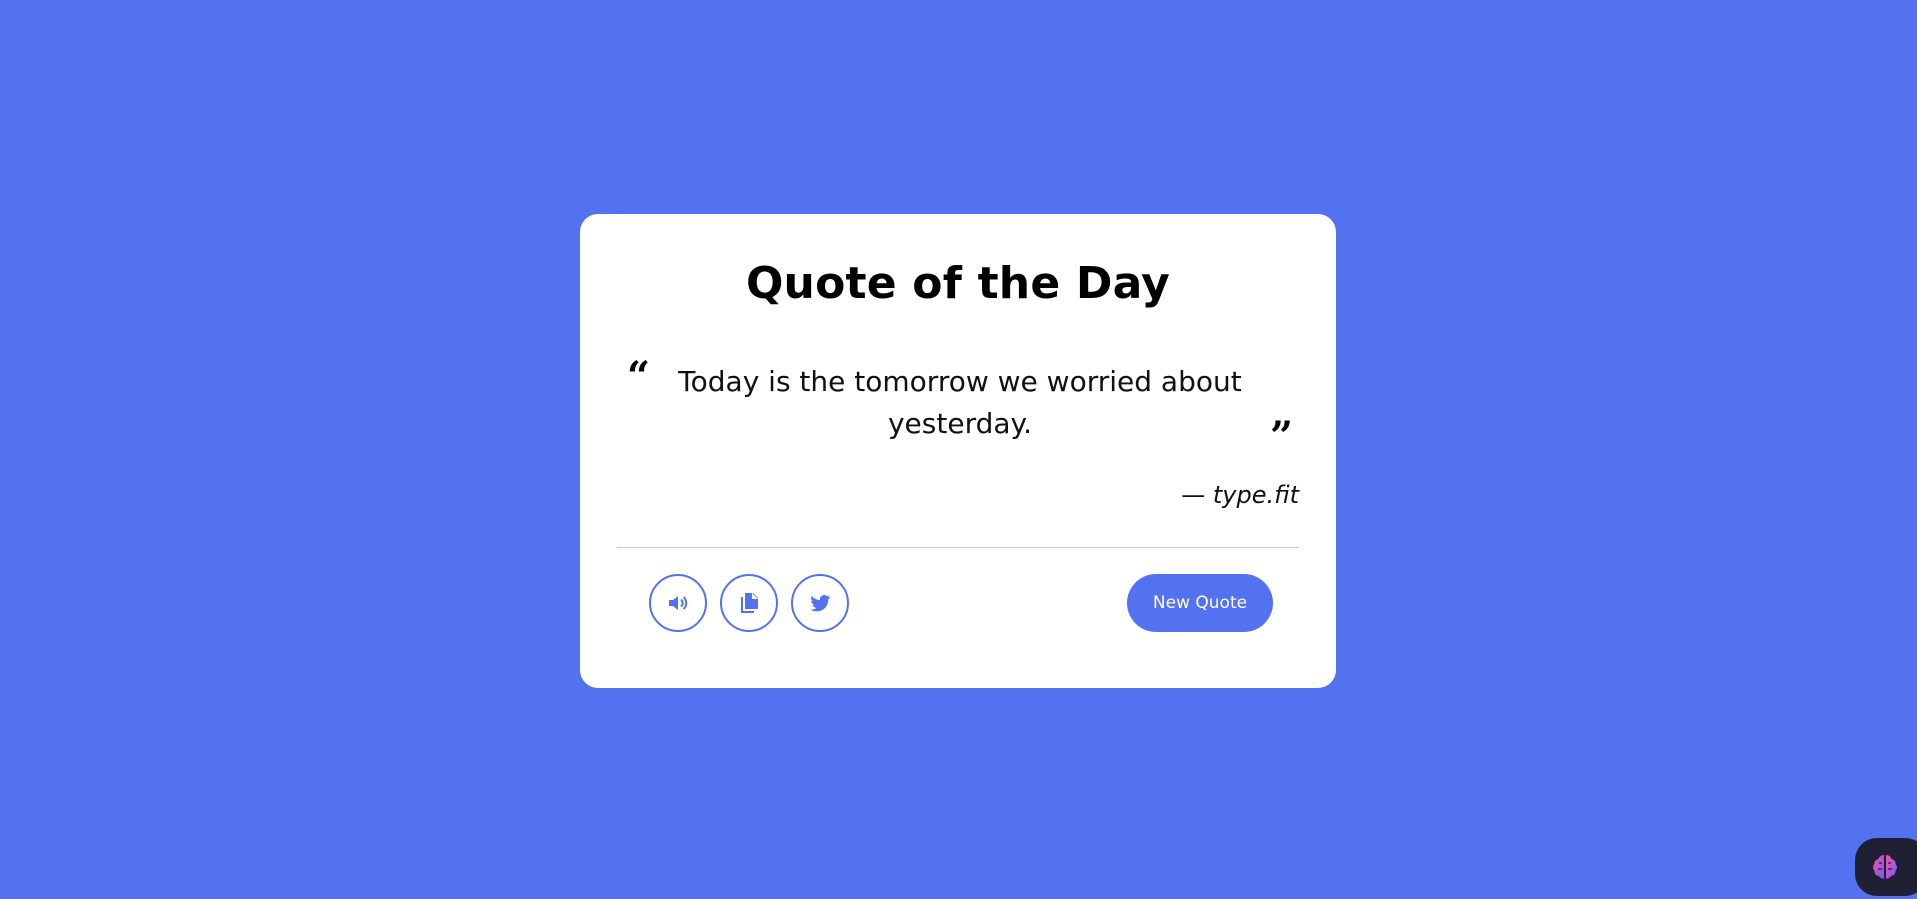  I want to click on copy-icon, so click(749, 603).